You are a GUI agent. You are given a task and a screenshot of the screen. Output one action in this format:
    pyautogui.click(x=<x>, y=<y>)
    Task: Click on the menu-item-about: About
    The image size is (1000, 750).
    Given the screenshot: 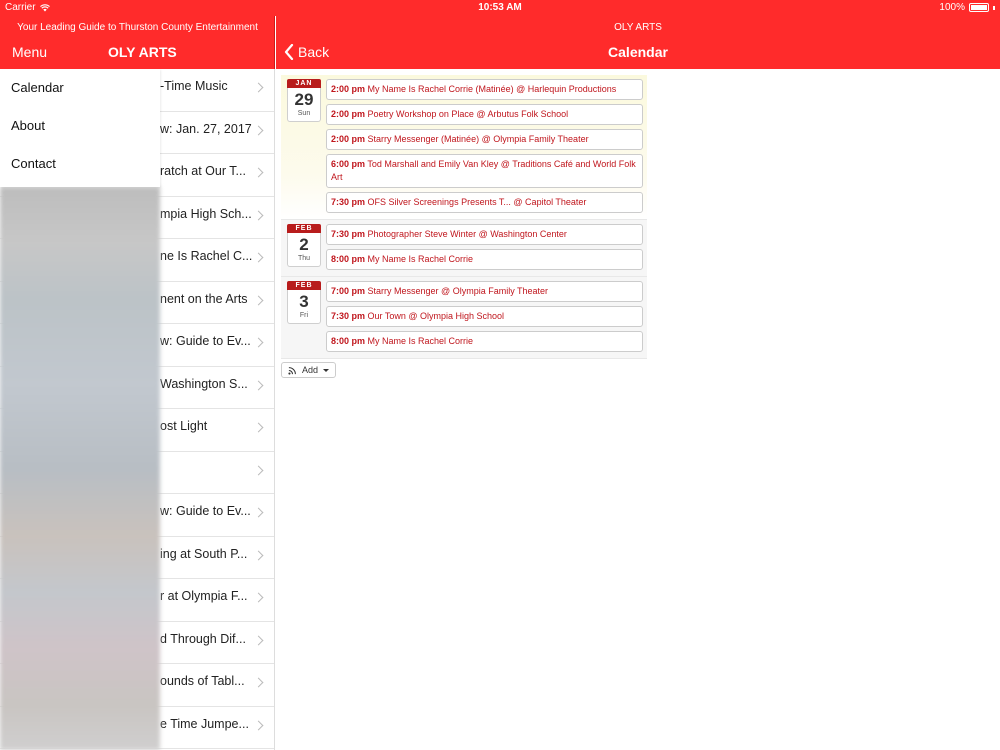 What is the action you would take?
    pyautogui.click(x=80, y=126)
    